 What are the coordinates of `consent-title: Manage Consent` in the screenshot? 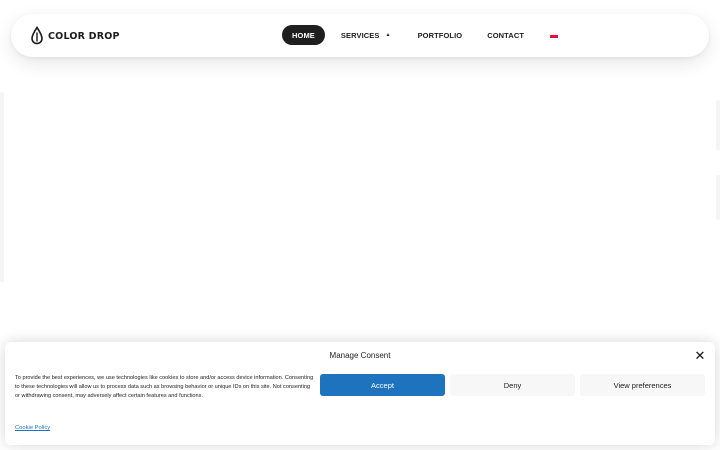 It's located at (360, 355).